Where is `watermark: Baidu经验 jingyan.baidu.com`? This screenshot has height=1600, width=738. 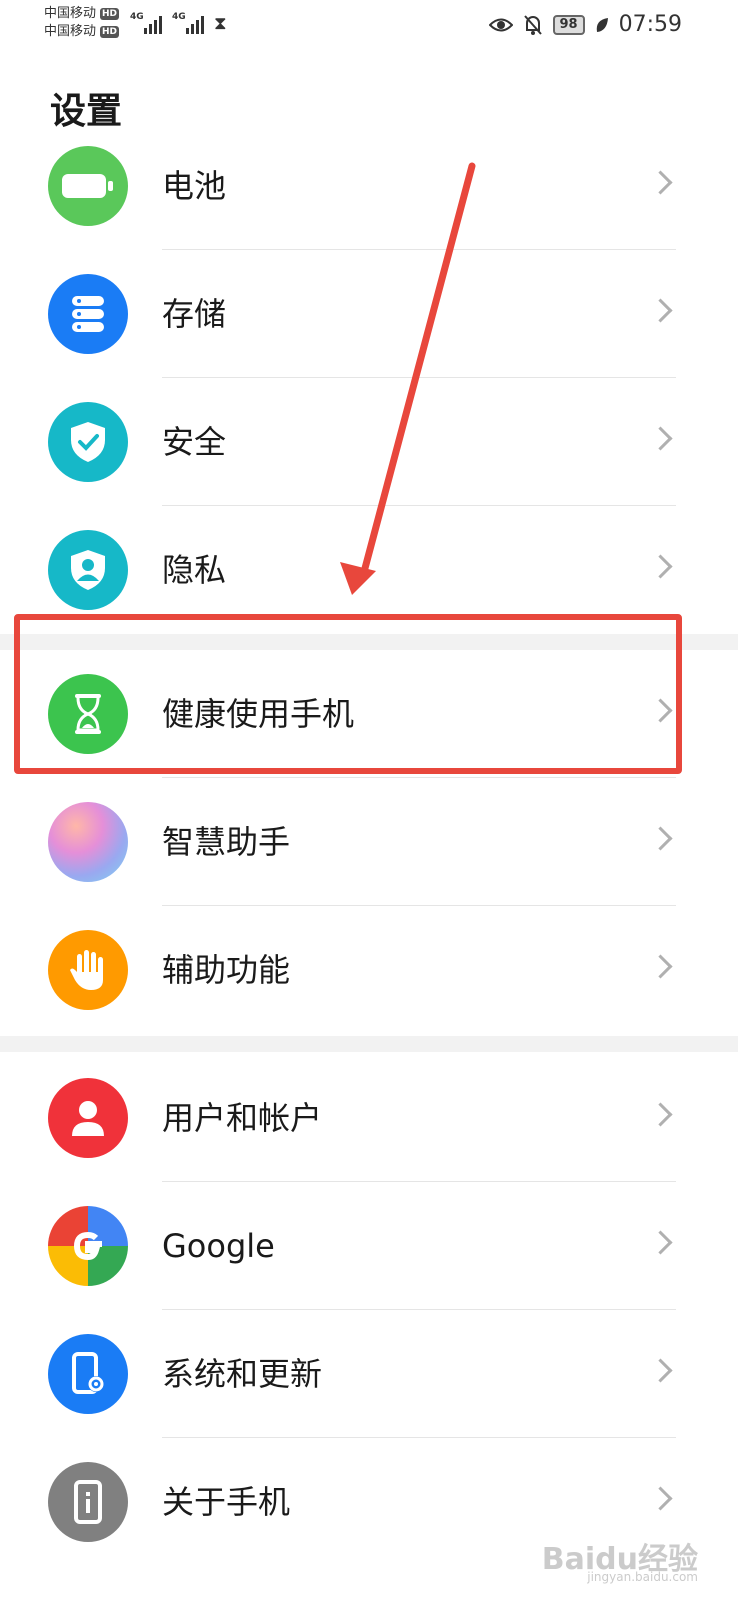
watermark: Baidu经验 jingyan.baidu.com is located at coordinates (620, 1559).